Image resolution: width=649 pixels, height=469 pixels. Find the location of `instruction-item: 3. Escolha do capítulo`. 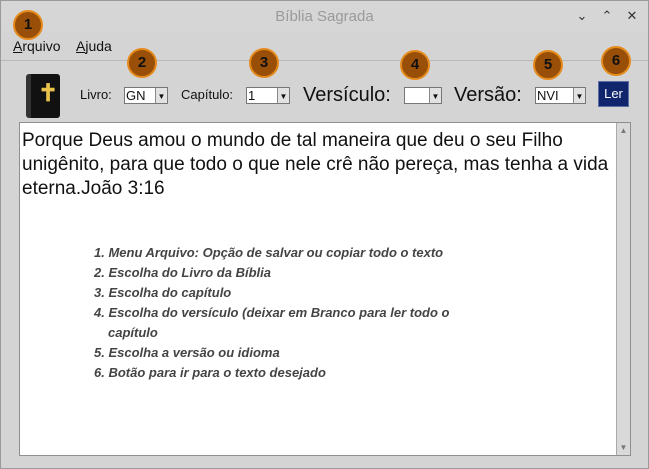

instruction-item: 3. Escolha do capítulo is located at coordinates (163, 292).